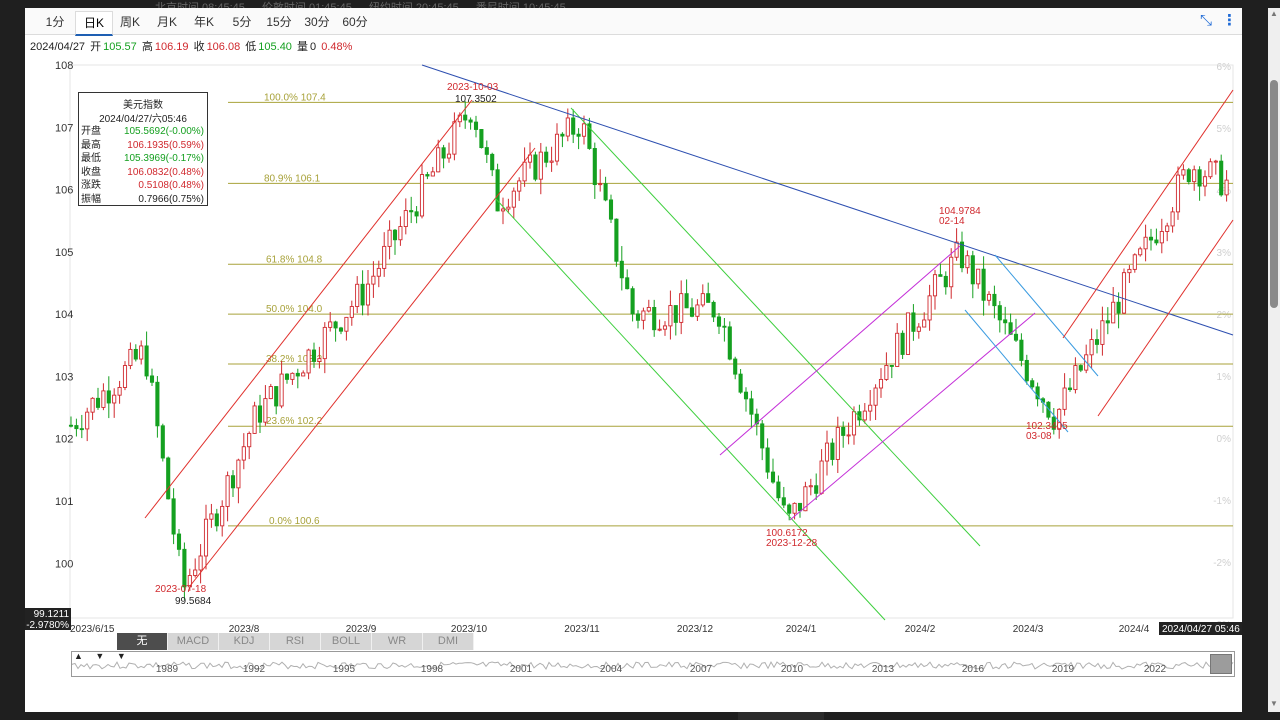  Describe the element at coordinates (47, 625) in the screenshot. I see `y-cursor-pct: -2.9780%` at that location.